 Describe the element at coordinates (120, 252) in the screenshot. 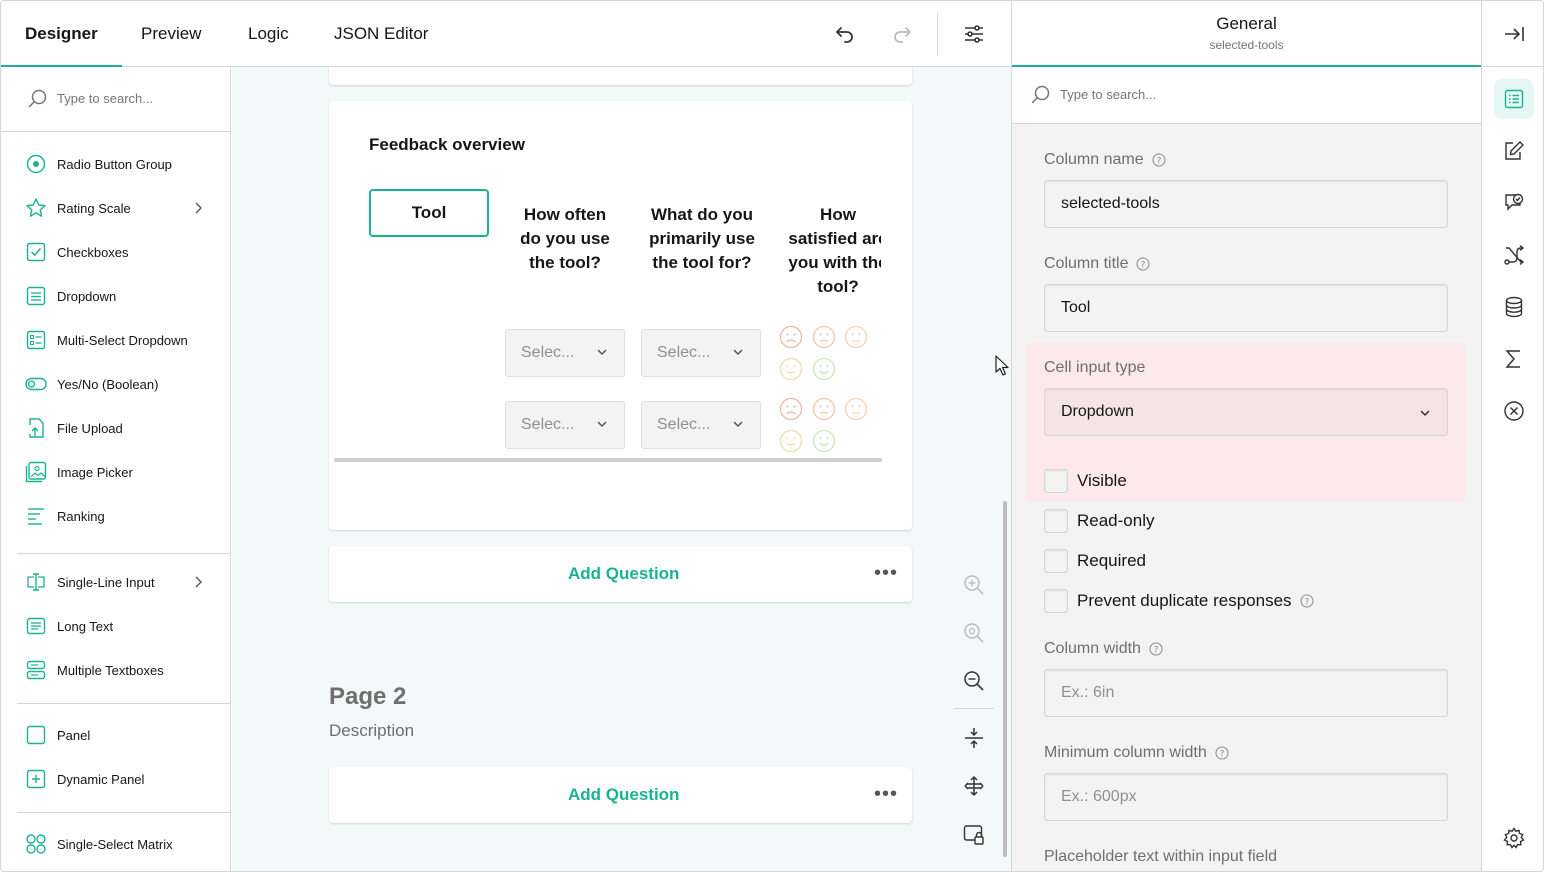

I see `toolbox-item-checkboxes: Checkboxes` at that location.